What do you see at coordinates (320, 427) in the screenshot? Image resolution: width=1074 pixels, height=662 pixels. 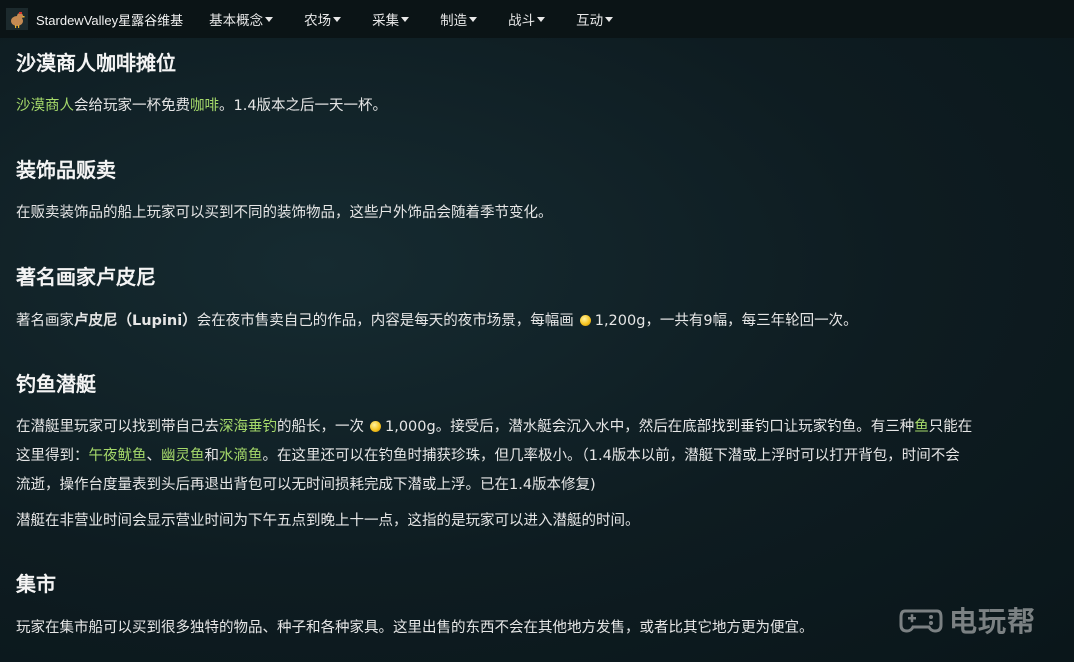 I see `text-segment: 的船长，一次` at bounding box center [320, 427].